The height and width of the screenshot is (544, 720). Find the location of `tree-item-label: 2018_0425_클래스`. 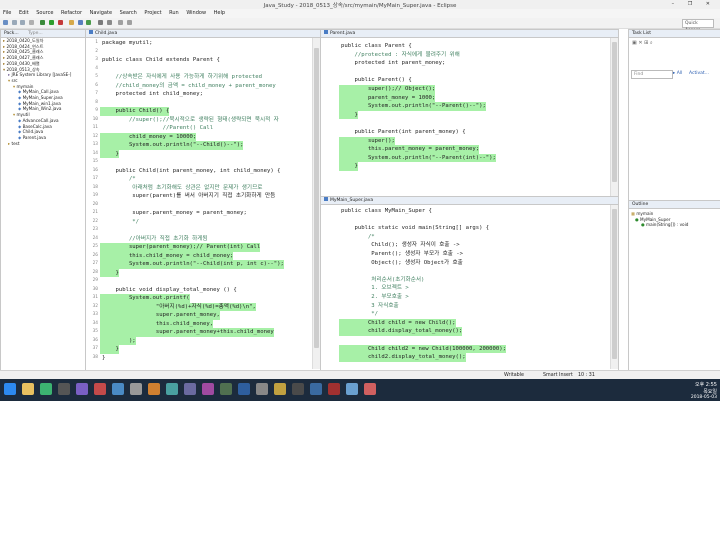

tree-item-label: 2018_0425_클래스 is located at coordinates (25, 52).